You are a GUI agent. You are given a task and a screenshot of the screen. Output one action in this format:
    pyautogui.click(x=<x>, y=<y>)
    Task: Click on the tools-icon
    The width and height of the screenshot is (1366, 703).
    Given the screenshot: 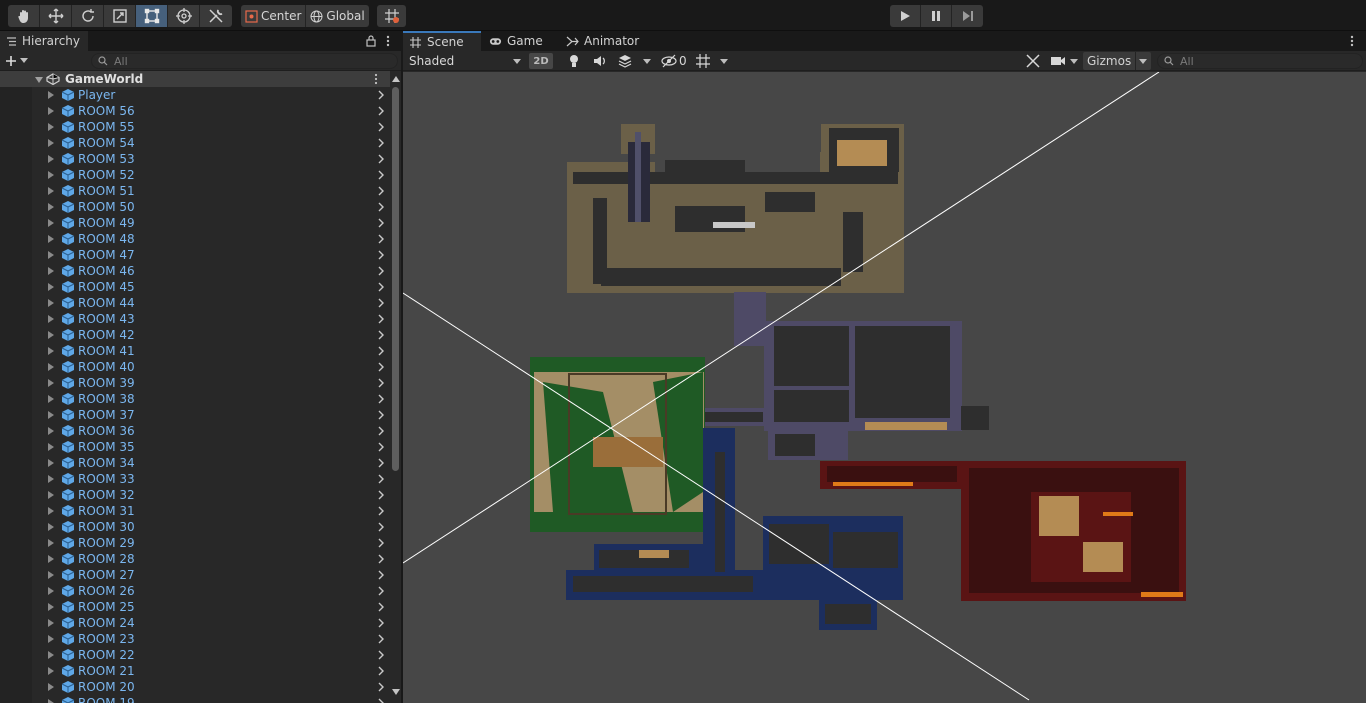 What is the action you would take?
    pyautogui.click(x=1033, y=61)
    